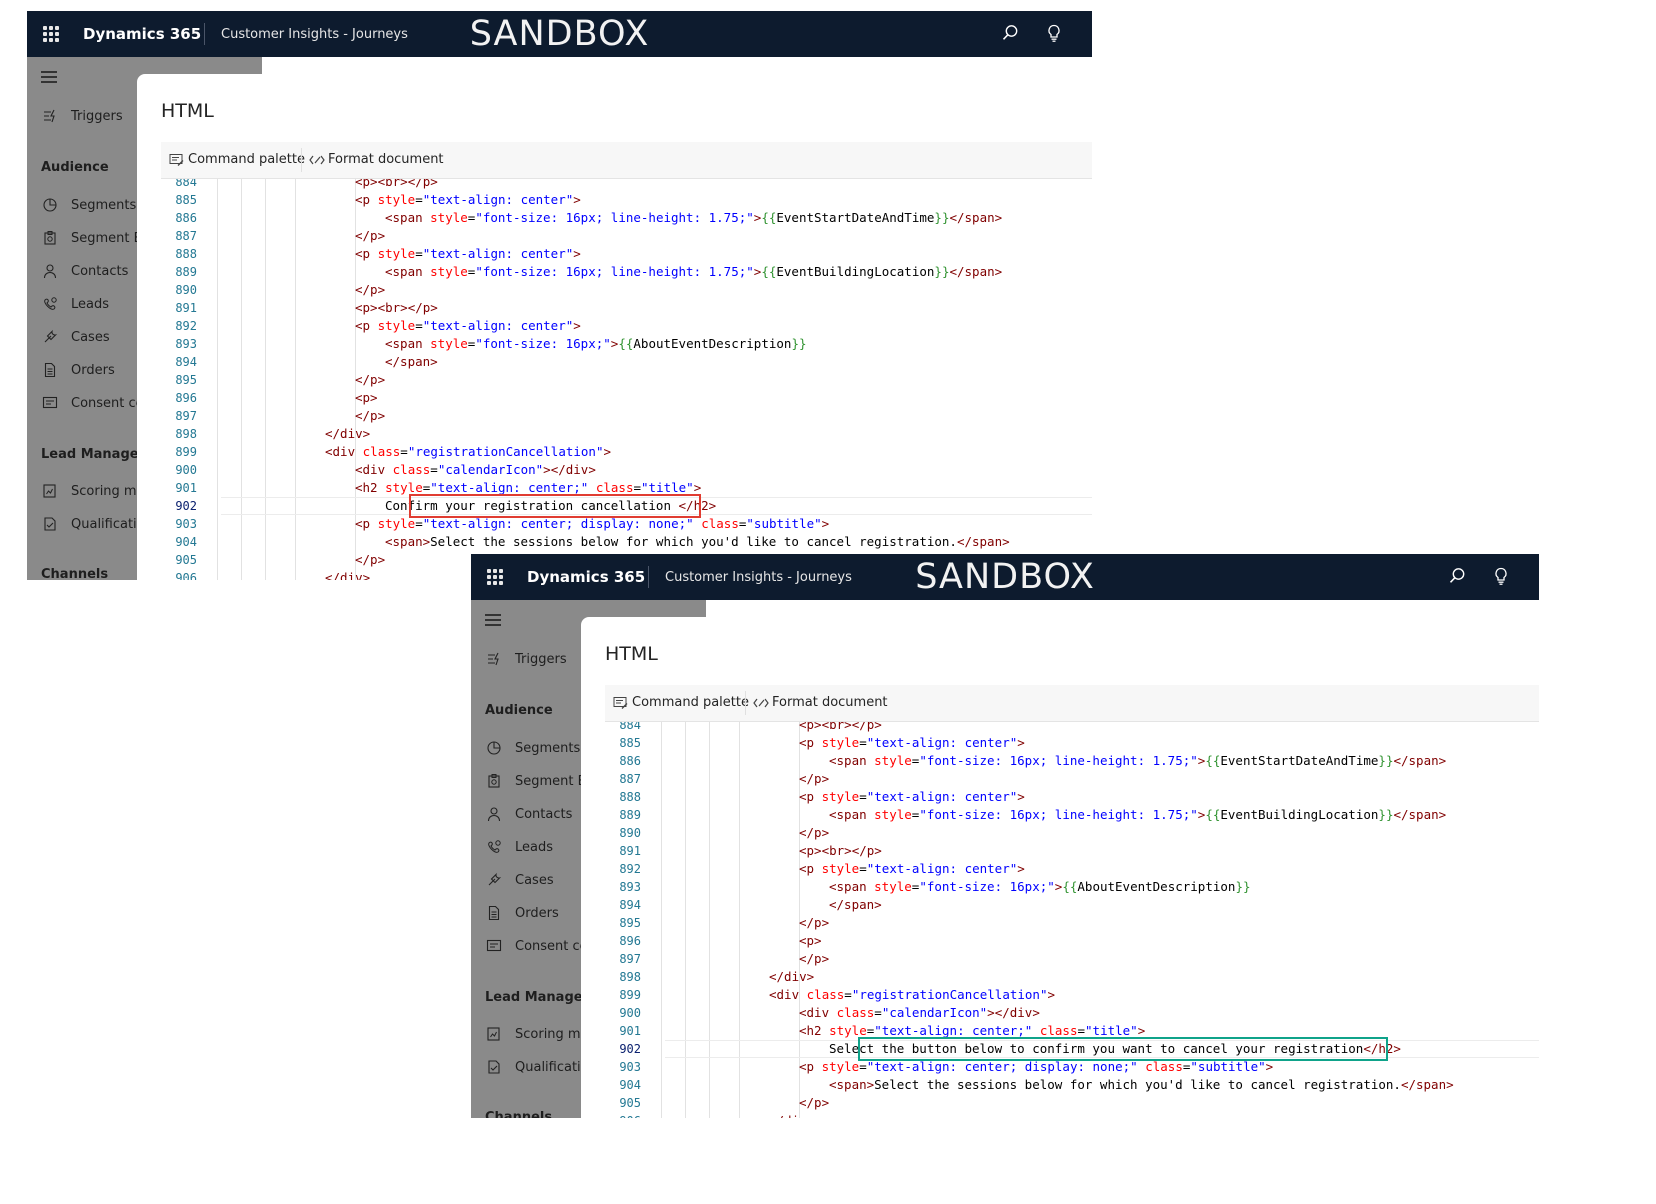 The width and height of the screenshot is (1656, 1204). Describe the element at coordinates (626, 200) in the screenshot. I see `code-line: 885 <p style="text-align: center">` at that location.